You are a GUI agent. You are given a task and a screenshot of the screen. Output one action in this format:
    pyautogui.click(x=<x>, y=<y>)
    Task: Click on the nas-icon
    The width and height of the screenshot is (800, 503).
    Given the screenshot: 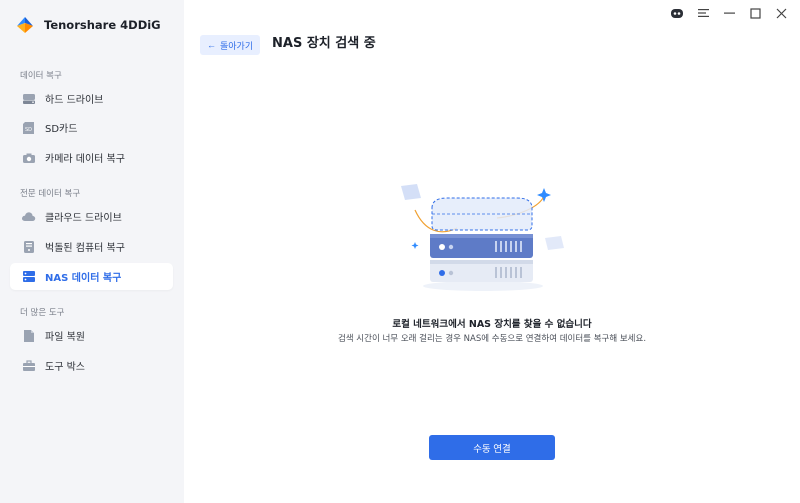 What is the action you would take?
    pyautogui.click(x=28, y=276)
    